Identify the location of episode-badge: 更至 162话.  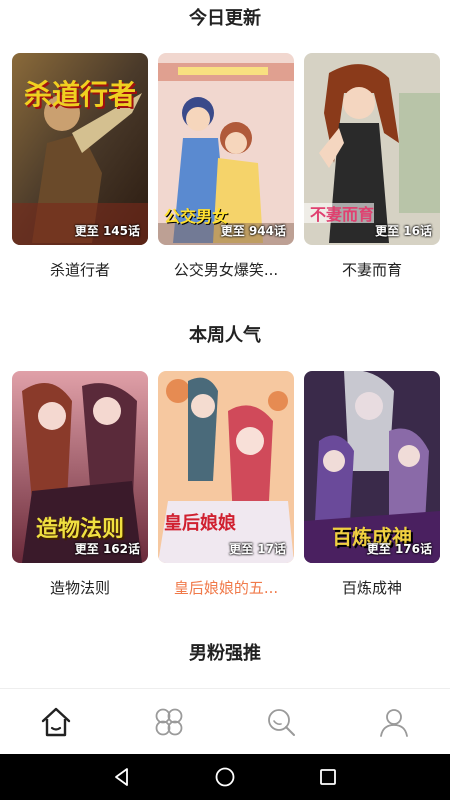
(107, 549).